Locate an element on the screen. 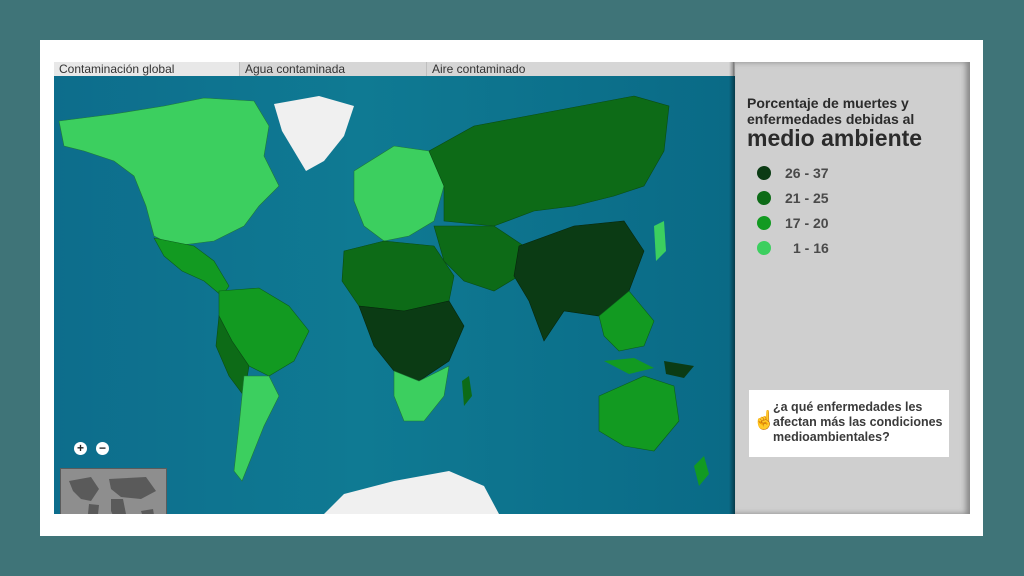  greenland is located at coordinates (314, 133).